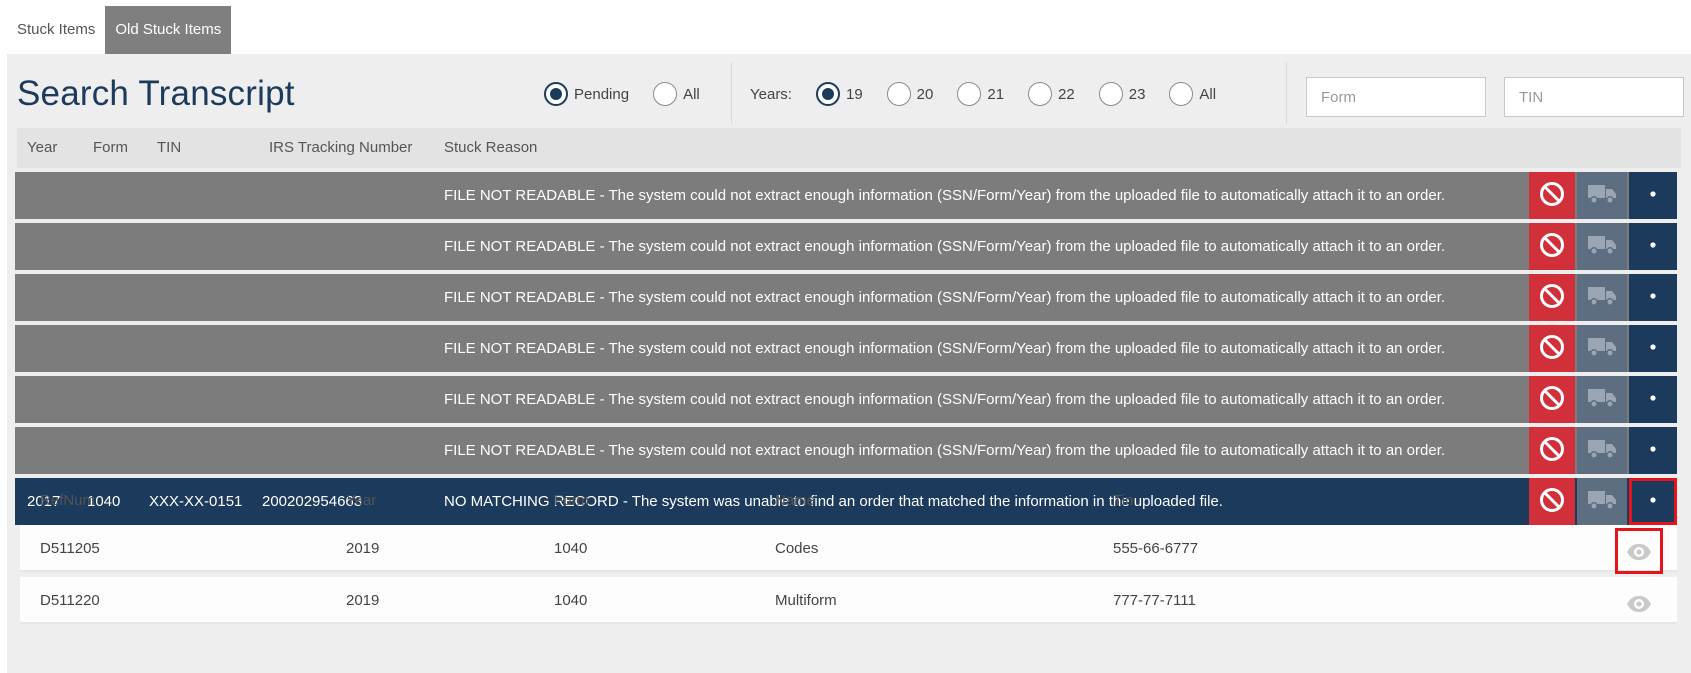  I want to click on form-input, so click(1396, 97).